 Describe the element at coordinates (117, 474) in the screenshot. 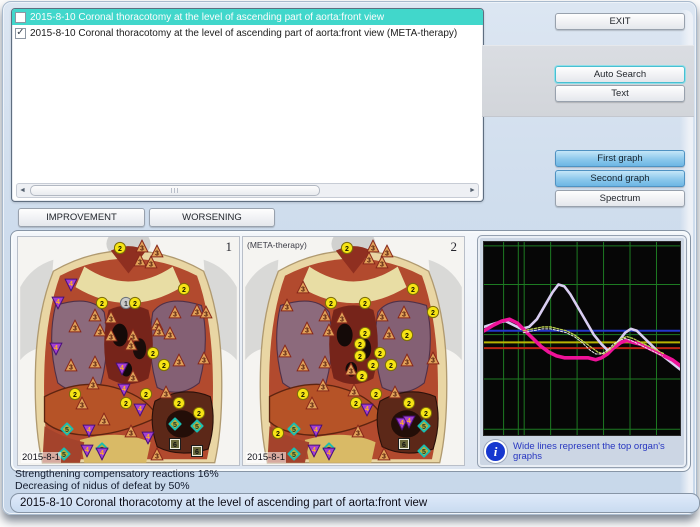

I see `status-line-1: Strengthening compensatory reactions 16%` at that location.